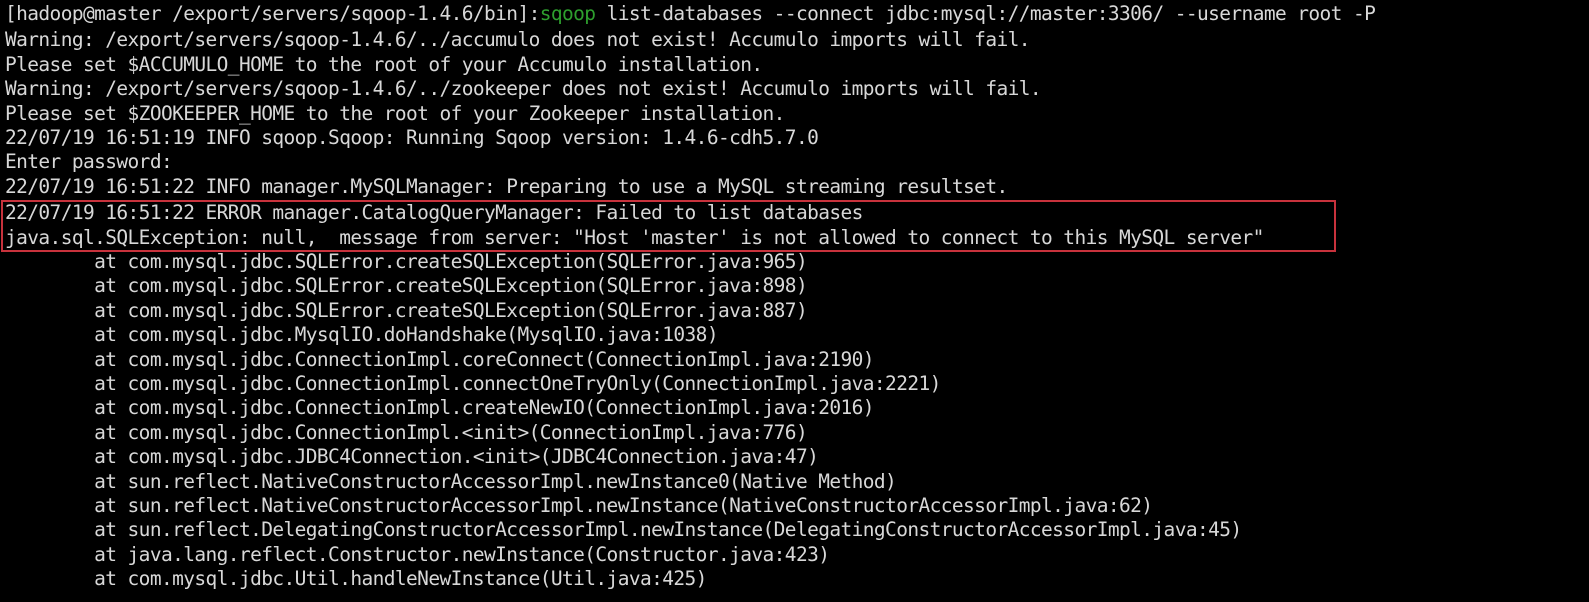 Image resolution: width=1589 pixels, height=602 pixels. Describe the element at coordinates (567, 13) in the screenshot. I see `command-name: sqoop` at that location.